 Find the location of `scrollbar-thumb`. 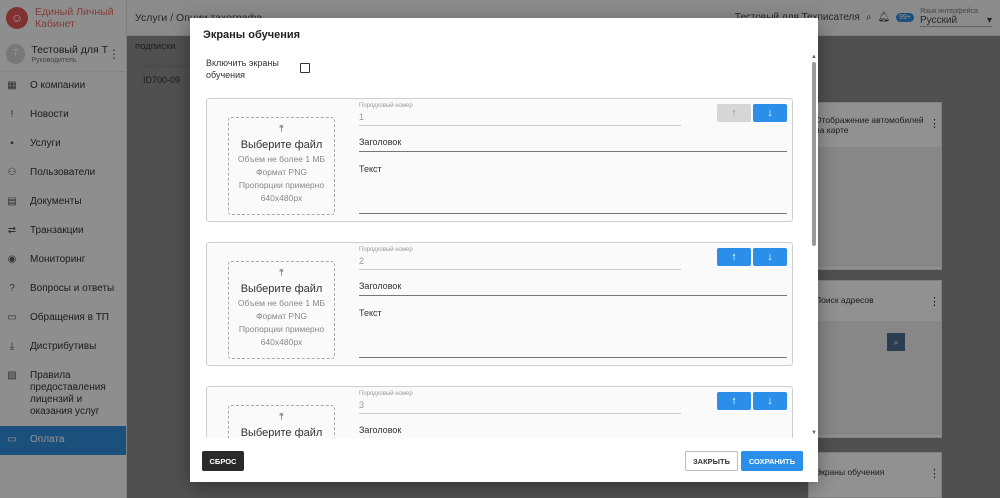

scrollbar-thumb is located at coordinates (814, 154).